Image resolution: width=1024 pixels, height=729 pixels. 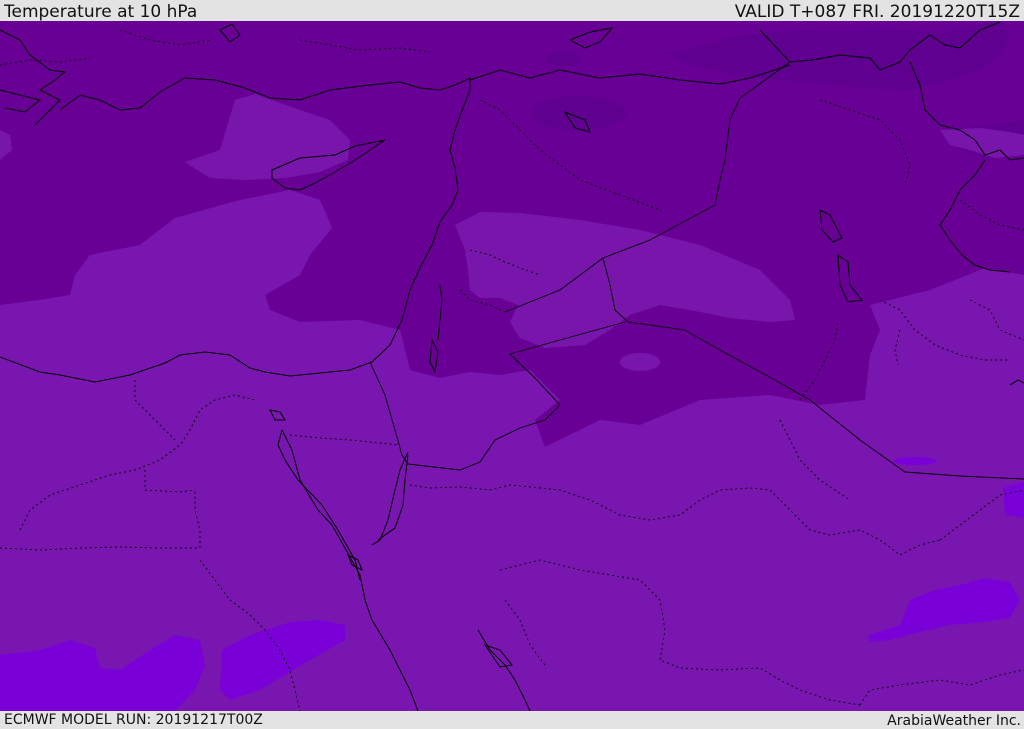 I want to click on map-title: Temperature at 10 hPa, so click(x=101, y=12).